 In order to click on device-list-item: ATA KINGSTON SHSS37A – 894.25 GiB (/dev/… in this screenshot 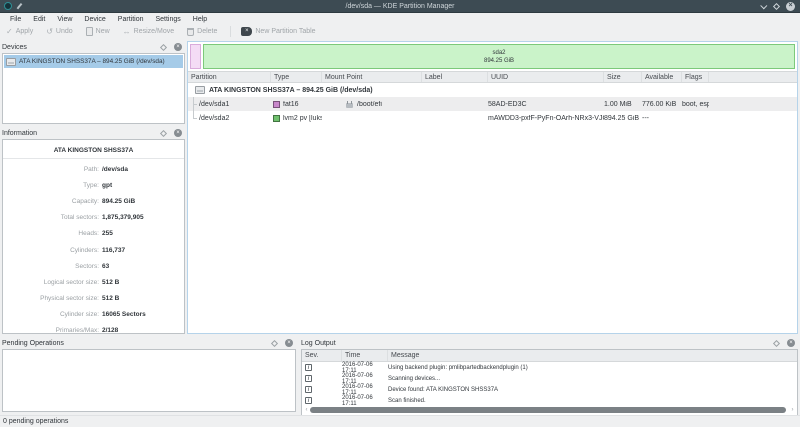, I will do `click(93, 61)`.